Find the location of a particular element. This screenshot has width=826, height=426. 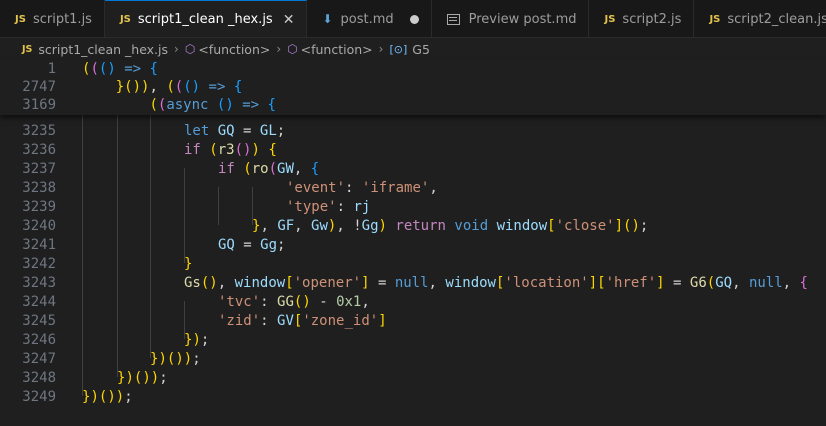

sticky-line: 1 ((() => { is located at coordinates (413, 69).